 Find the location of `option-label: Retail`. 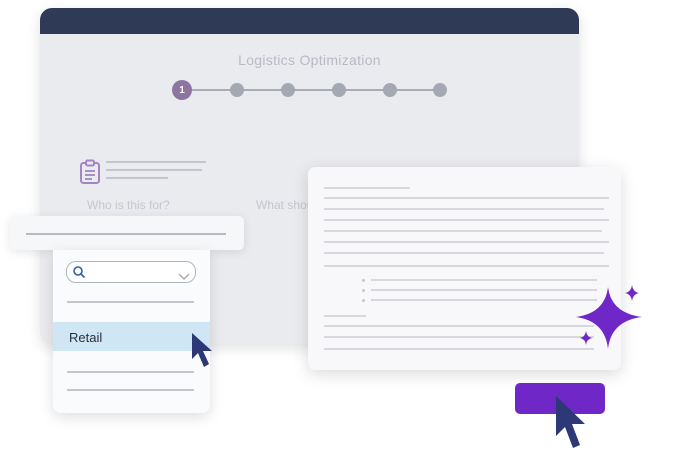

option-label: Retail is located at coordinates (86, 337).